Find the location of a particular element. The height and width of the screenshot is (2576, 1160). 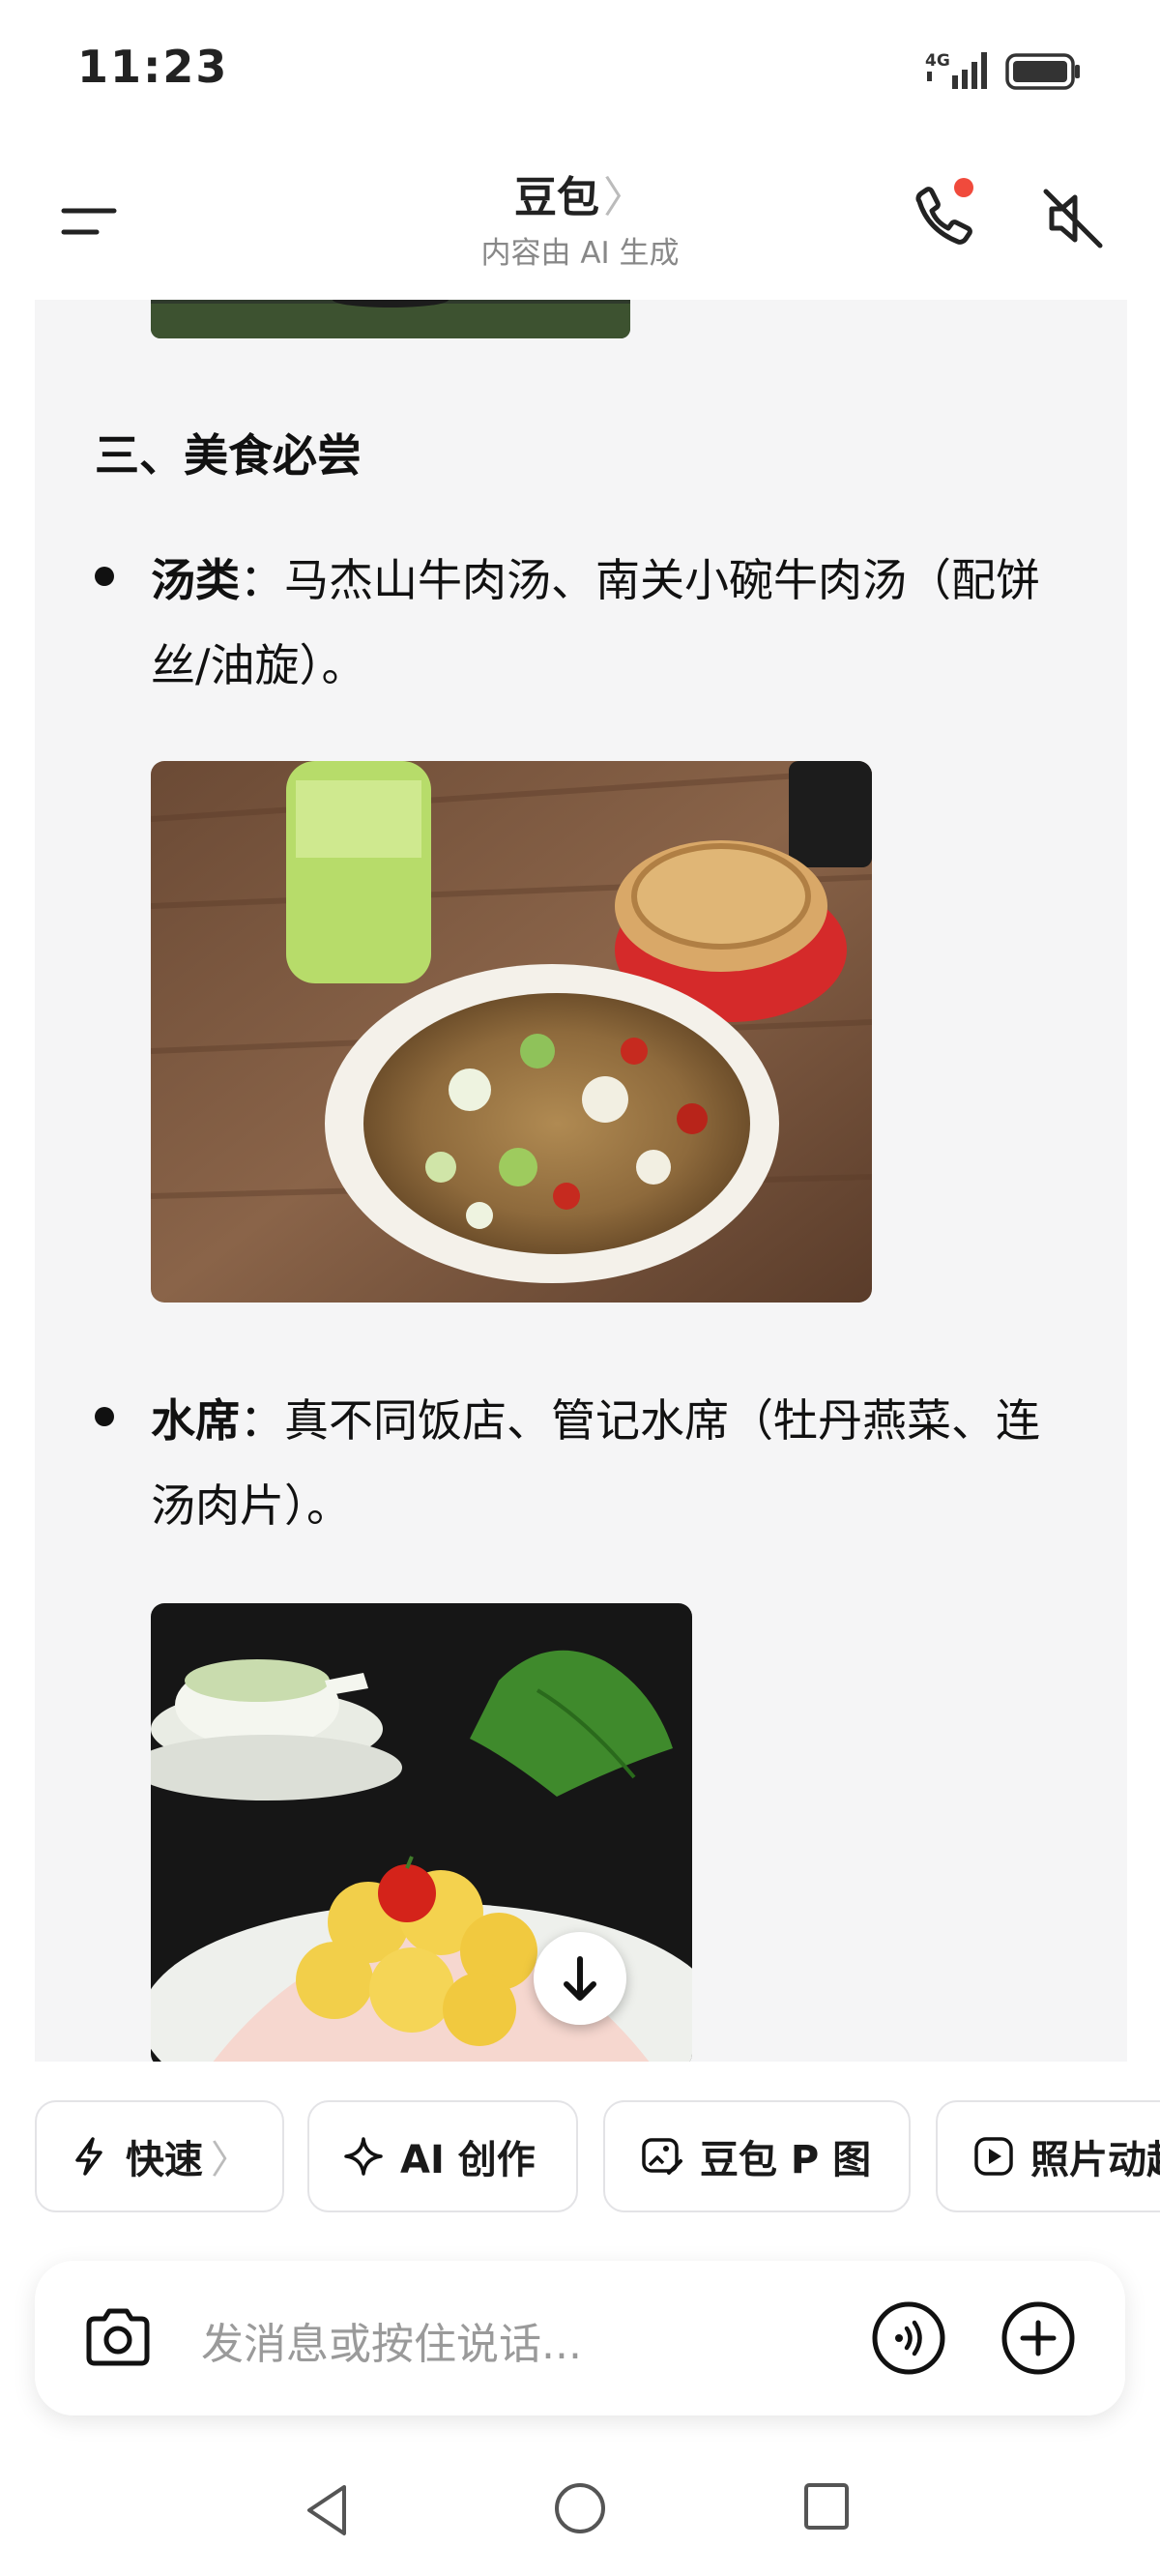

status-time: 11:23 is located at coordinates (153, 67).